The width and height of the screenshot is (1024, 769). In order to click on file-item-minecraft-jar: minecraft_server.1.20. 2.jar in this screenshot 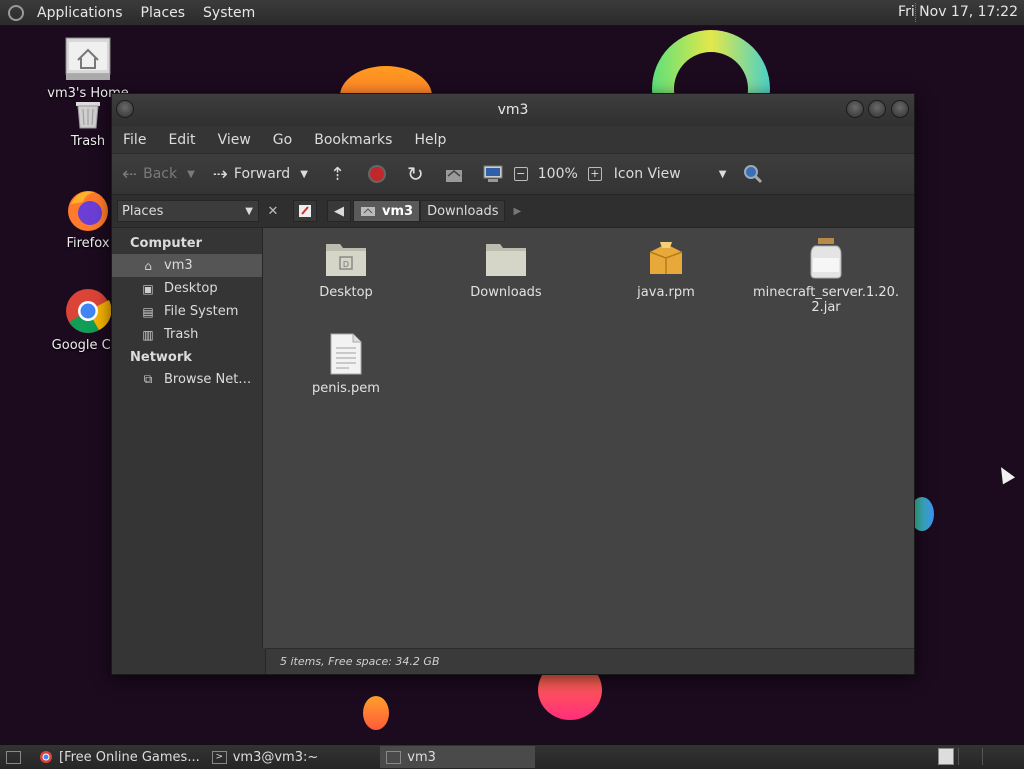, I will do `click(826, 275)`.